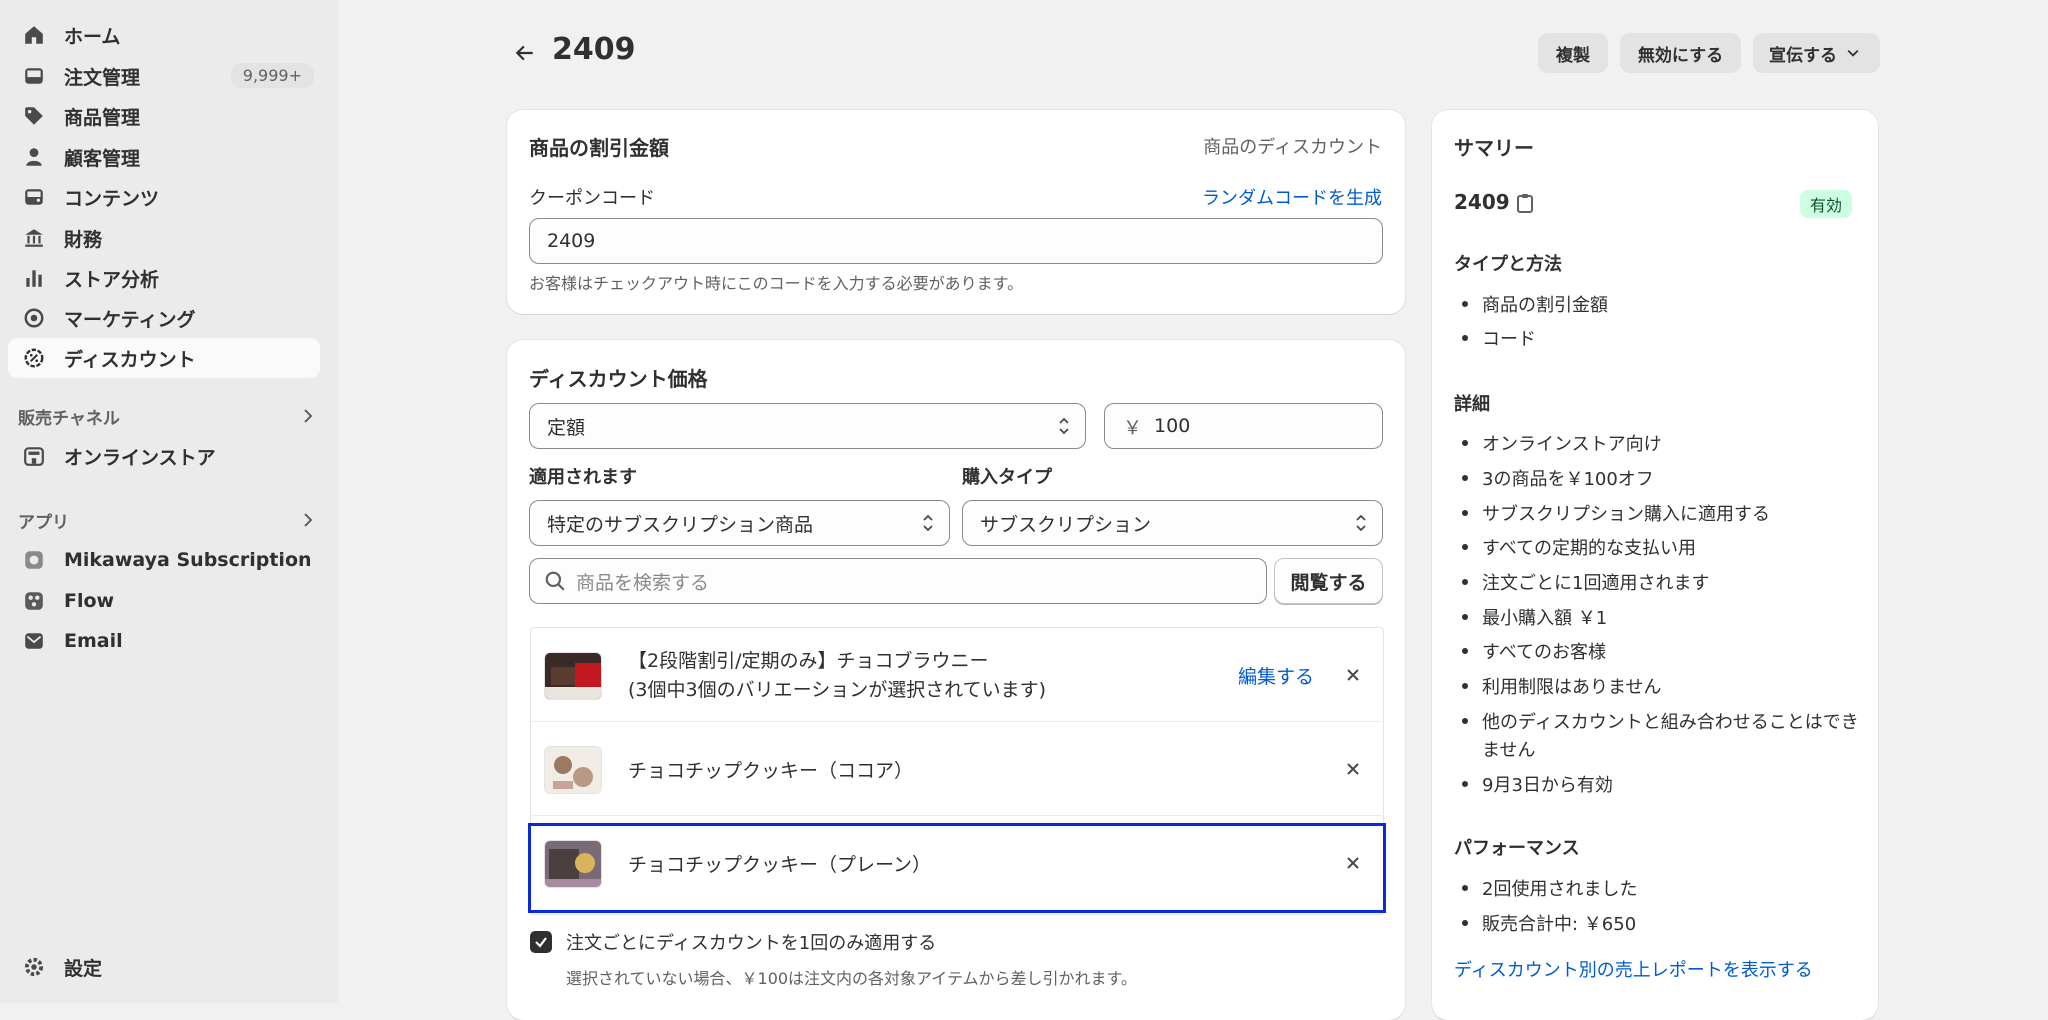  What do you see at coordinates (956, 769) in the screenshot?
I see `list-item: チョコチップクッキー（ココア）` at bounding box center [956, 769].